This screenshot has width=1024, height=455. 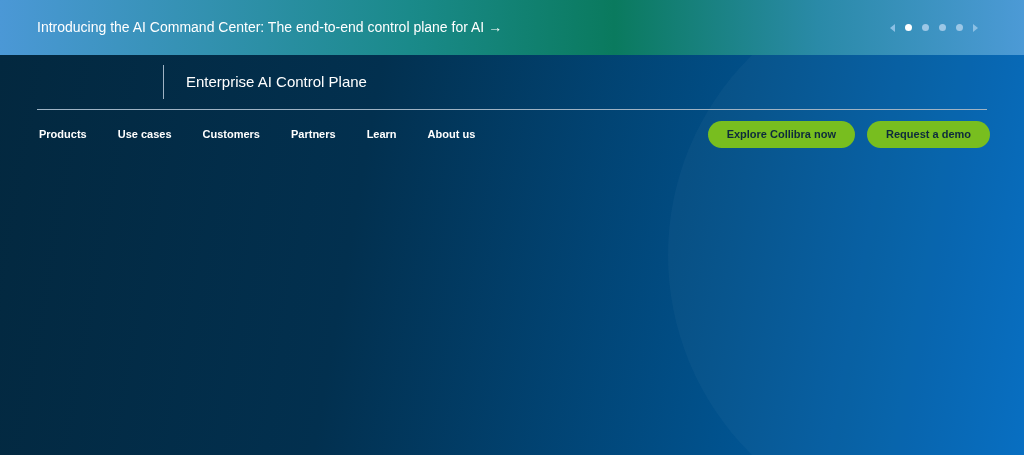 I want to click on nav-link: Products, so click(x=63, y=134).